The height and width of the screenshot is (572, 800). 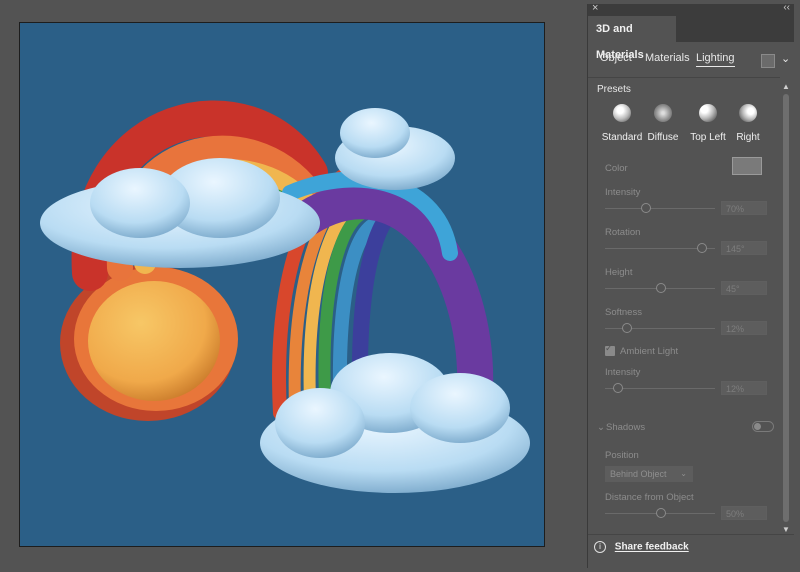 I want to click on rotation-input: 145°, so click(x=744, y=248).